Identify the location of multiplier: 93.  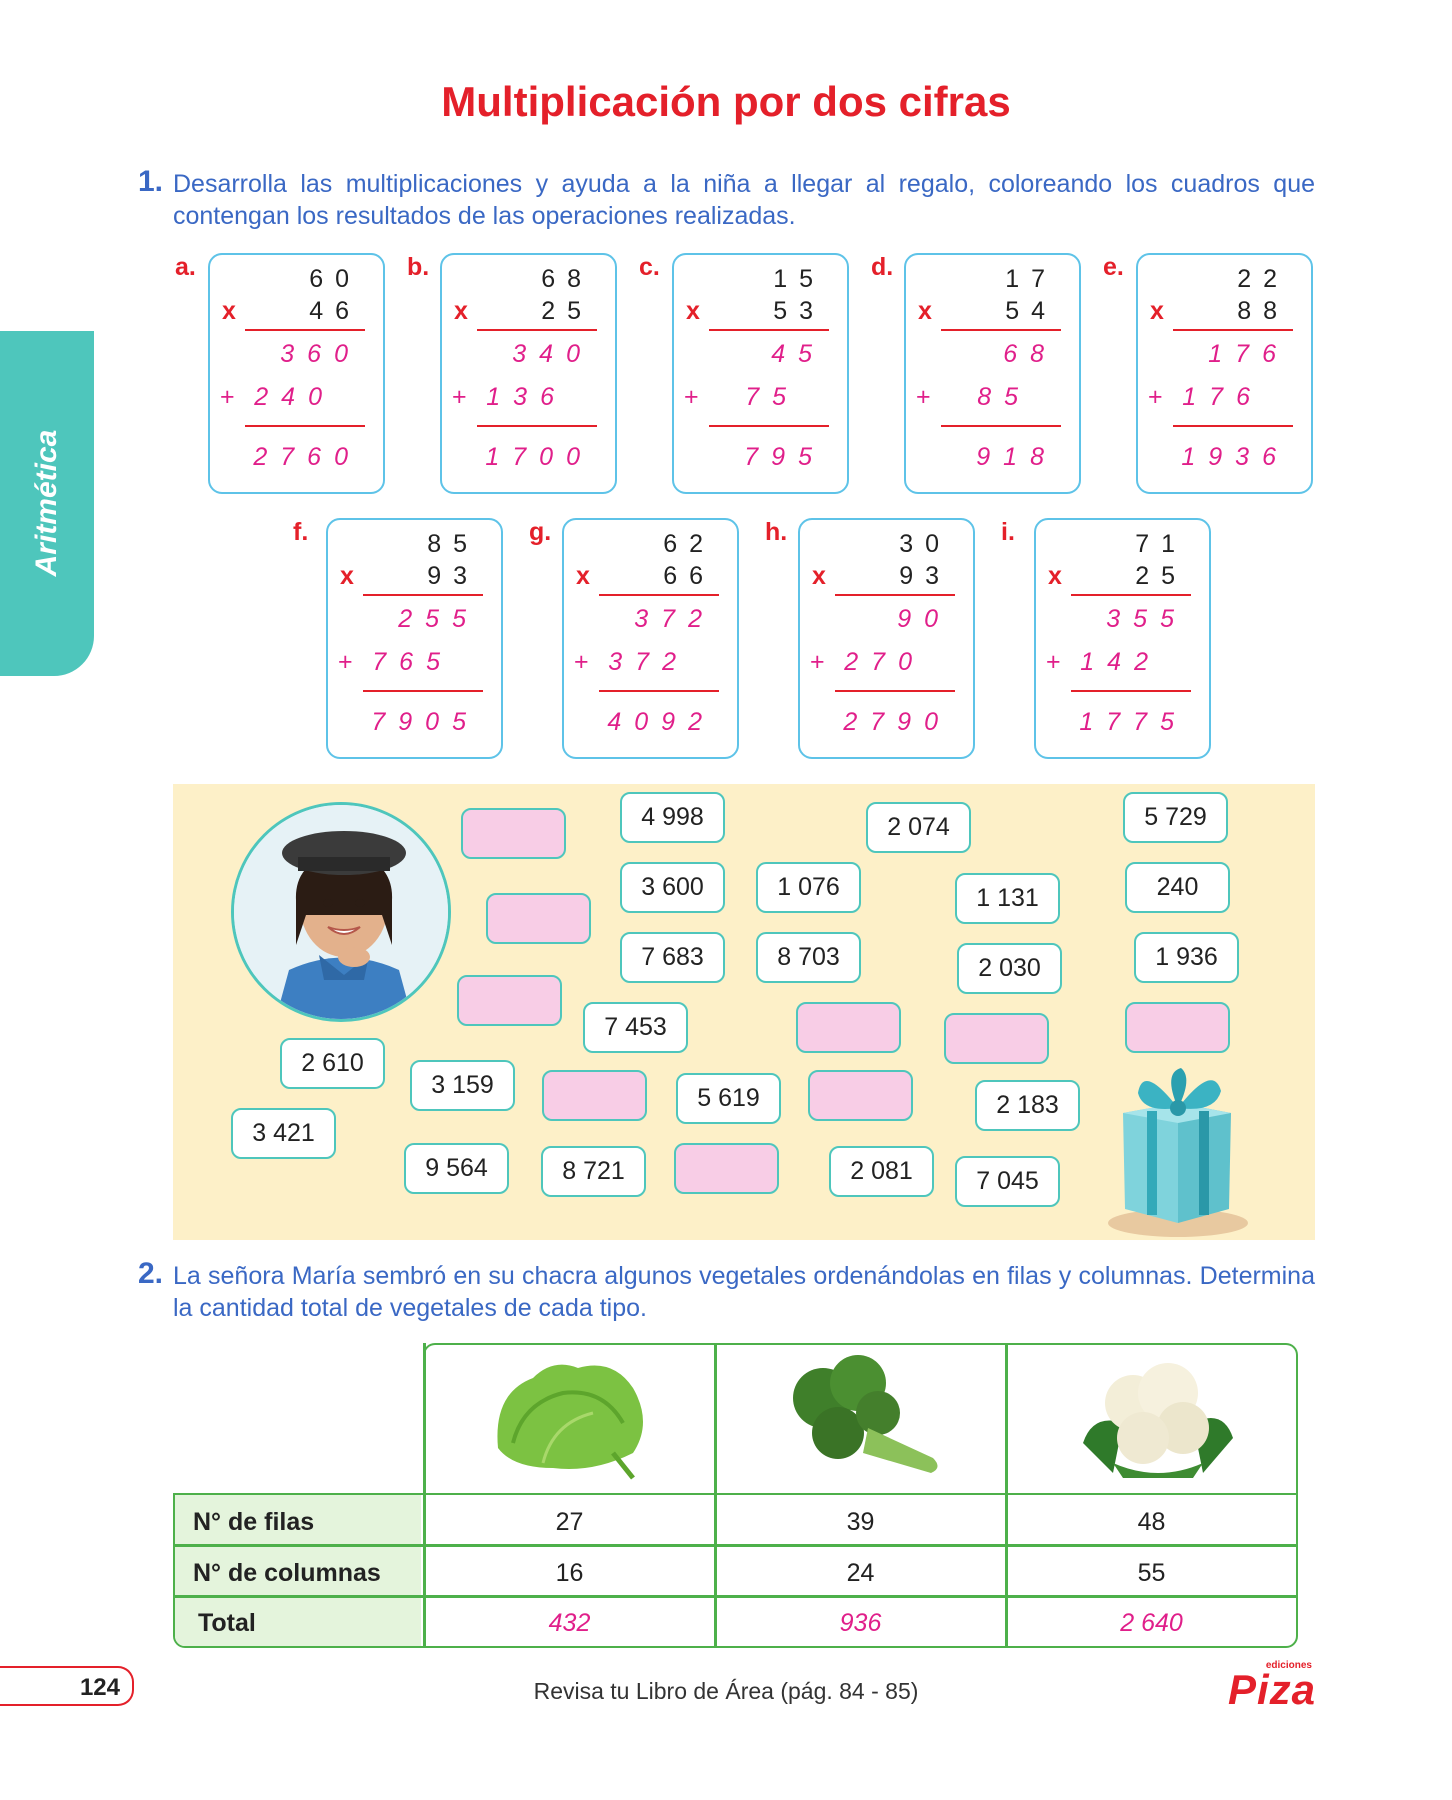
(453, 576).